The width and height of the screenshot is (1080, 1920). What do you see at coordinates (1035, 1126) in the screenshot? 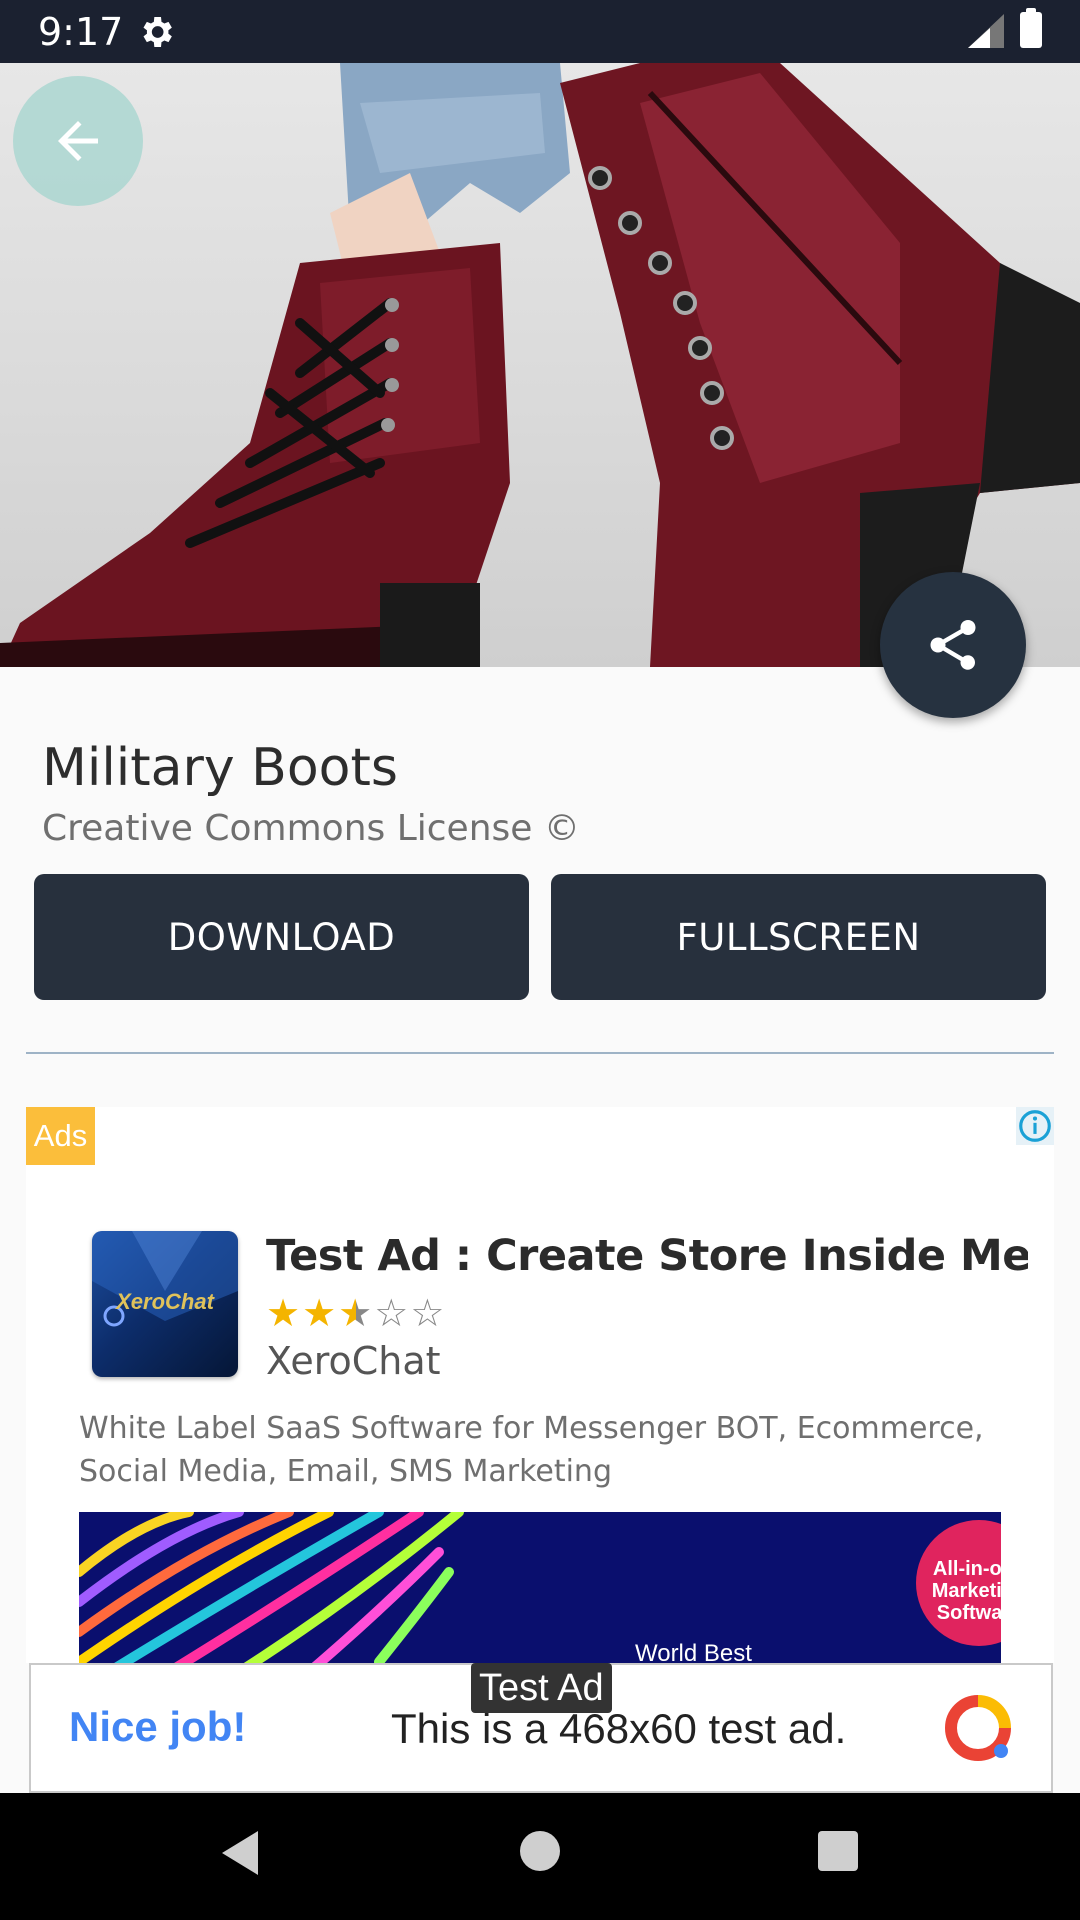
I see `info-icon` at bounding box center [1035, 1126].